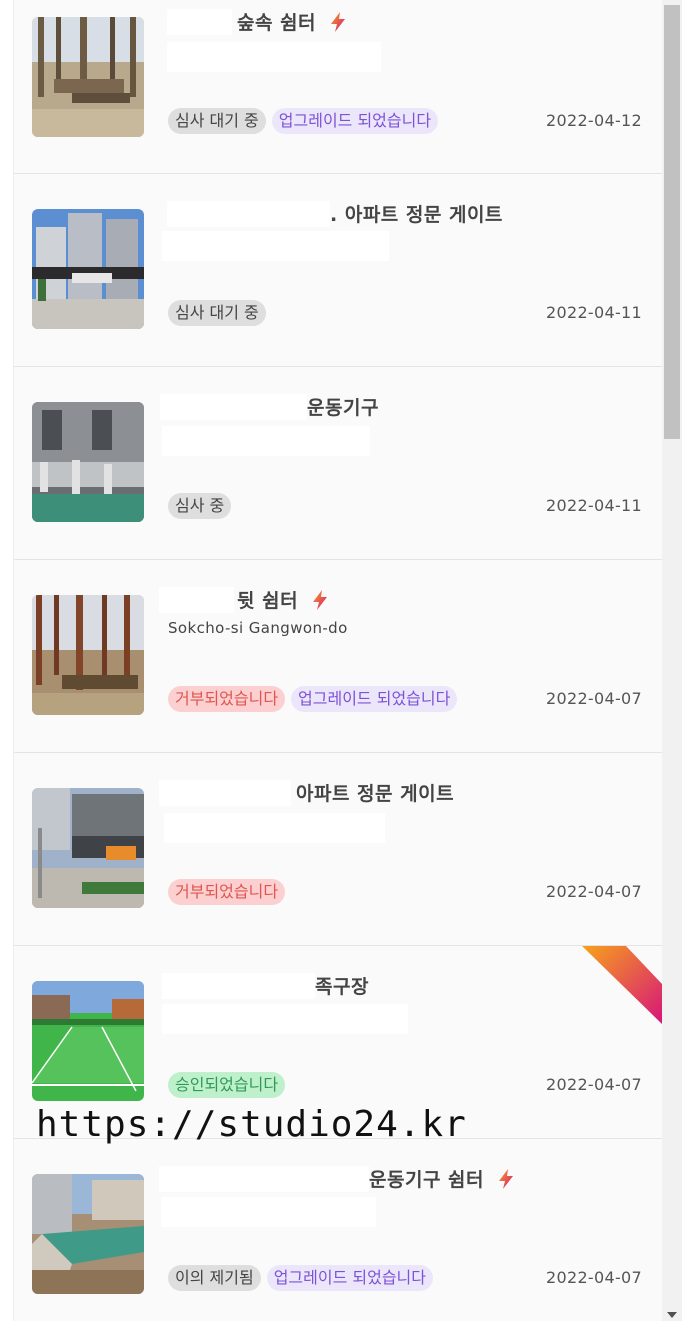 Image resolution: width=682 pixels, height=1321 pixels. What do you see at coordinates (258, 628) in the screenshot?
I see `item-address: Sokcho-si Gangwon-do` at bounding box center [258, 628].